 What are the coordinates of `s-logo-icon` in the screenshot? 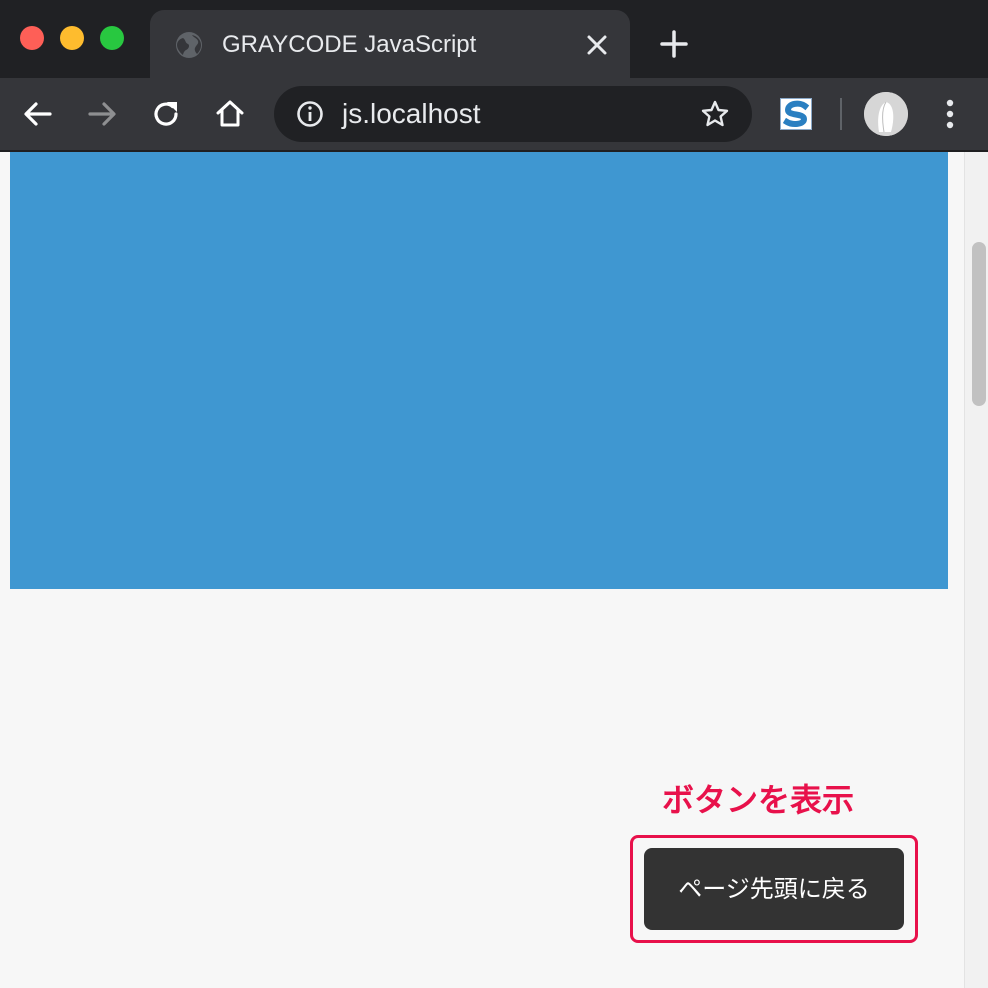 It's located at (796, 114).